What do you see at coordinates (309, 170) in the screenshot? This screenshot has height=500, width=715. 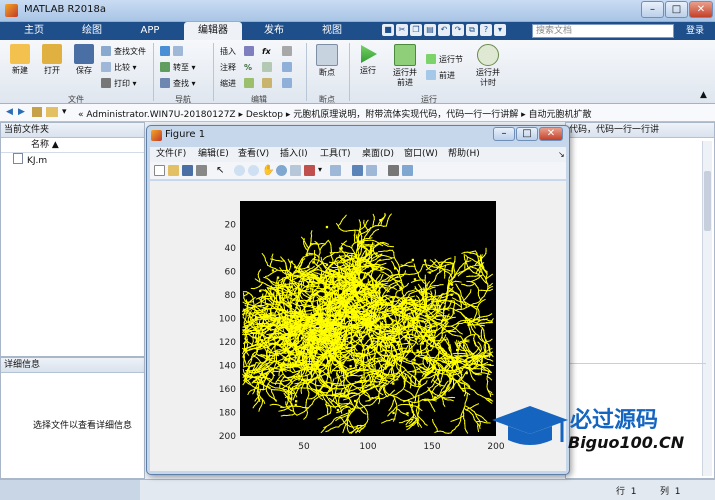 I see `brush-icon` at bounding box center [309, 170].